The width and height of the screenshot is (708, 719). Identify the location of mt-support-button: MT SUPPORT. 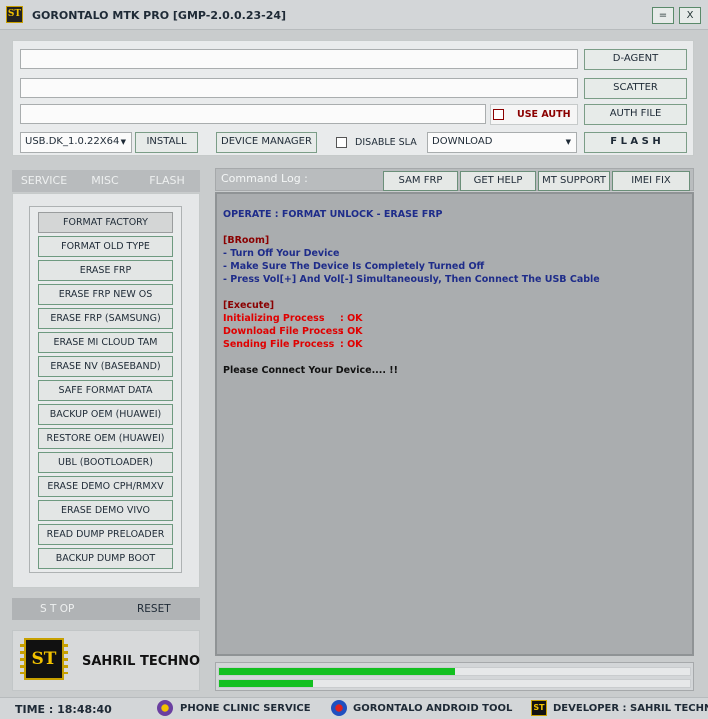
(574, 181).